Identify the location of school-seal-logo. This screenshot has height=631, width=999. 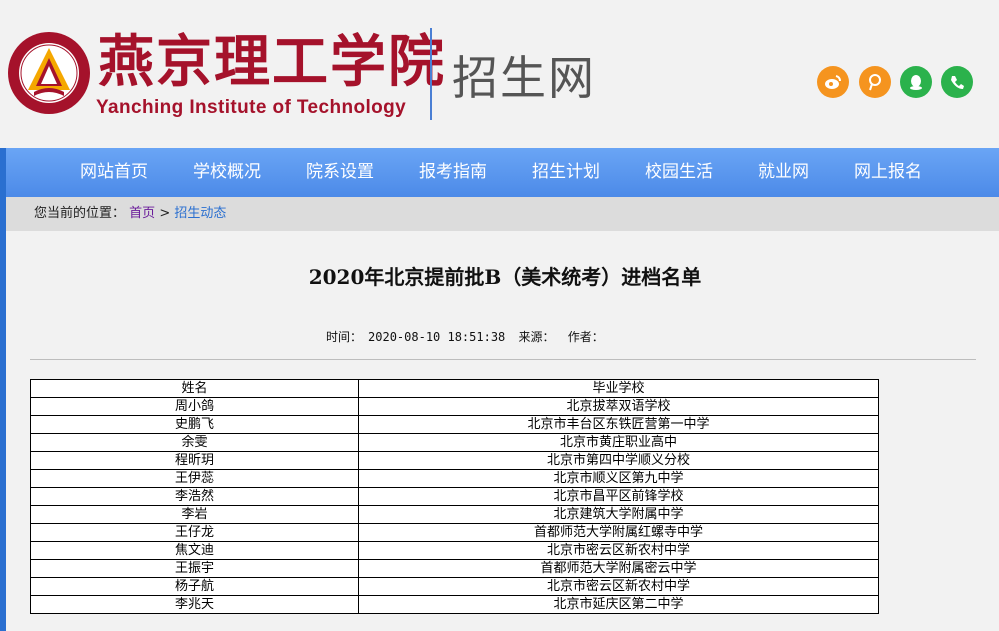
(49, 73).